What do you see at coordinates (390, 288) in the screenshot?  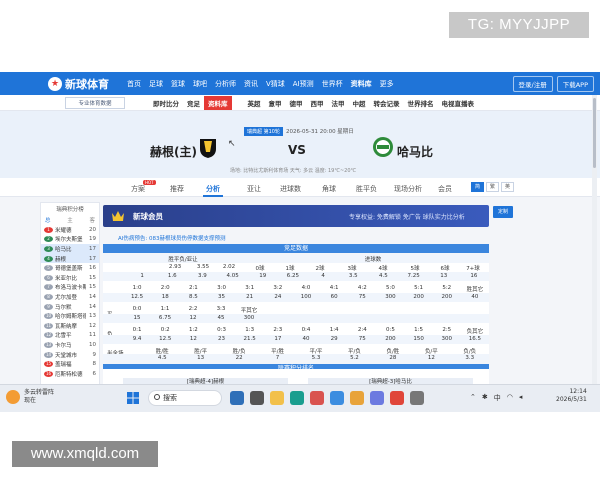 I see `odds-cell: 5:0` at bounding box center [390, 288].